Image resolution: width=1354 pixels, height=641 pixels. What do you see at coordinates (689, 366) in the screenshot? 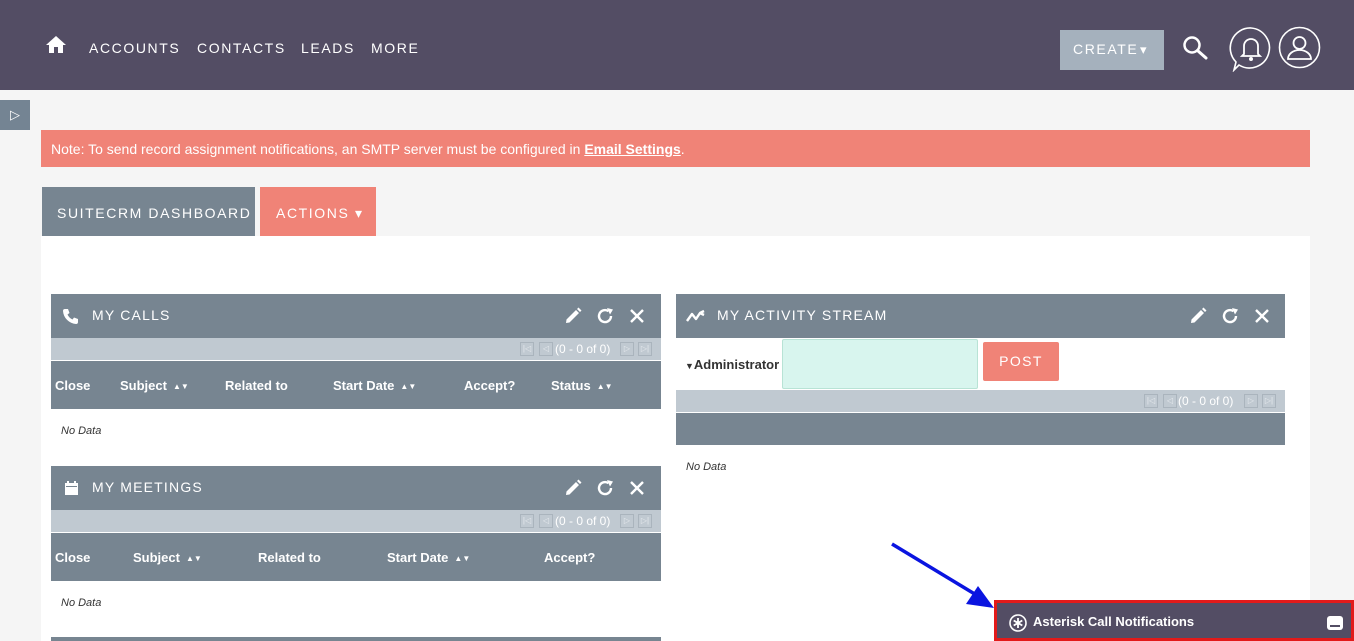
I see `chevron-down-icon: ▼` at bounding box center [689, 366].